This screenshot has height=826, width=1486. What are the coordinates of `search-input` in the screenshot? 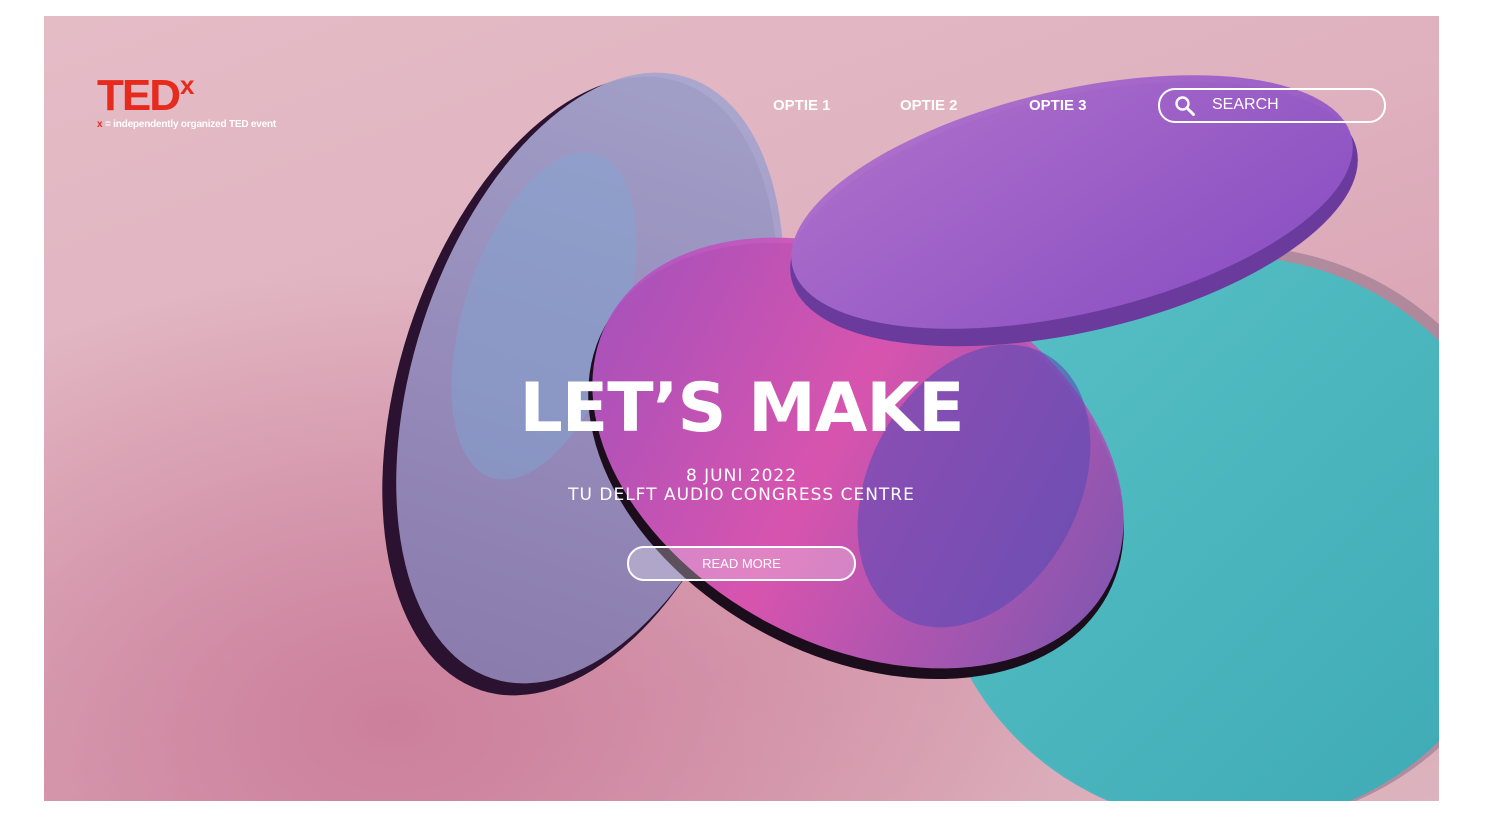 It's located at (1292, 105).